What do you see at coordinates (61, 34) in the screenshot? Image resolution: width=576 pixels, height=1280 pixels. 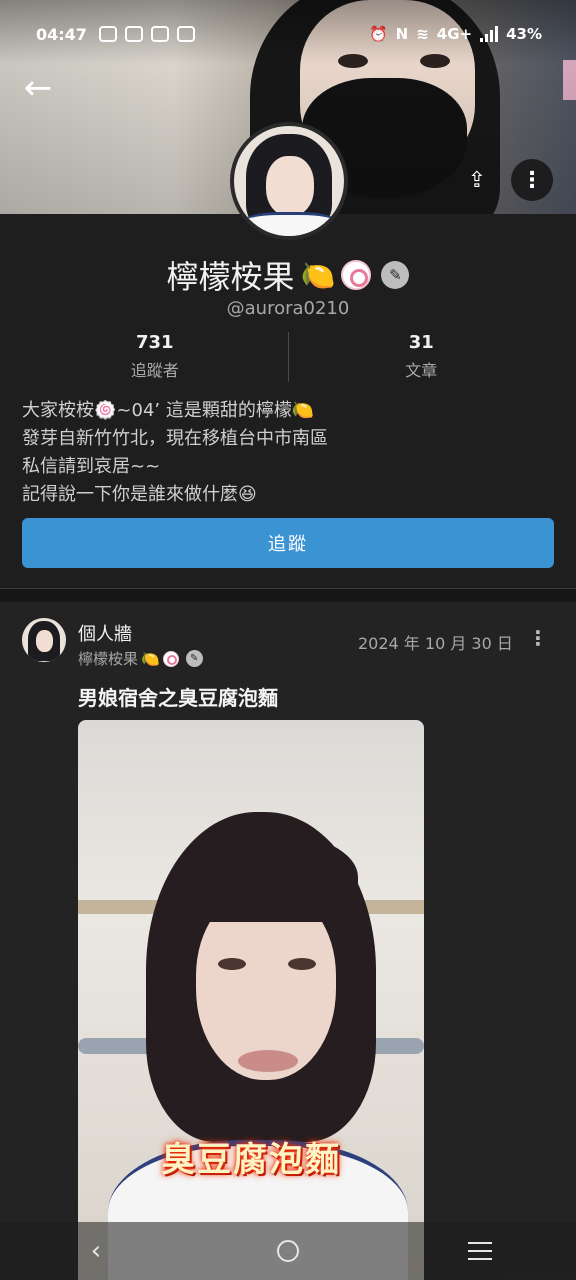 I see `status-time: 04:47` at bounding box center [61, 34].